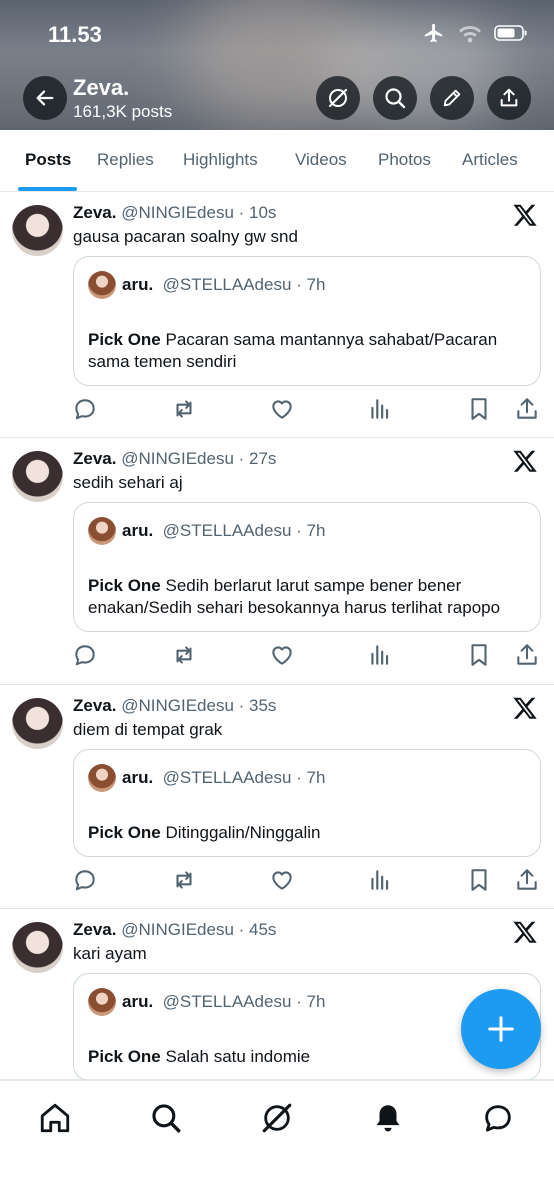 The width and height of the screenshot is (554, 1199). What do you see at coordinates (490, 160) in the screenshot?
I see `tab-articles: Articles` at bounding box center [490, 160].